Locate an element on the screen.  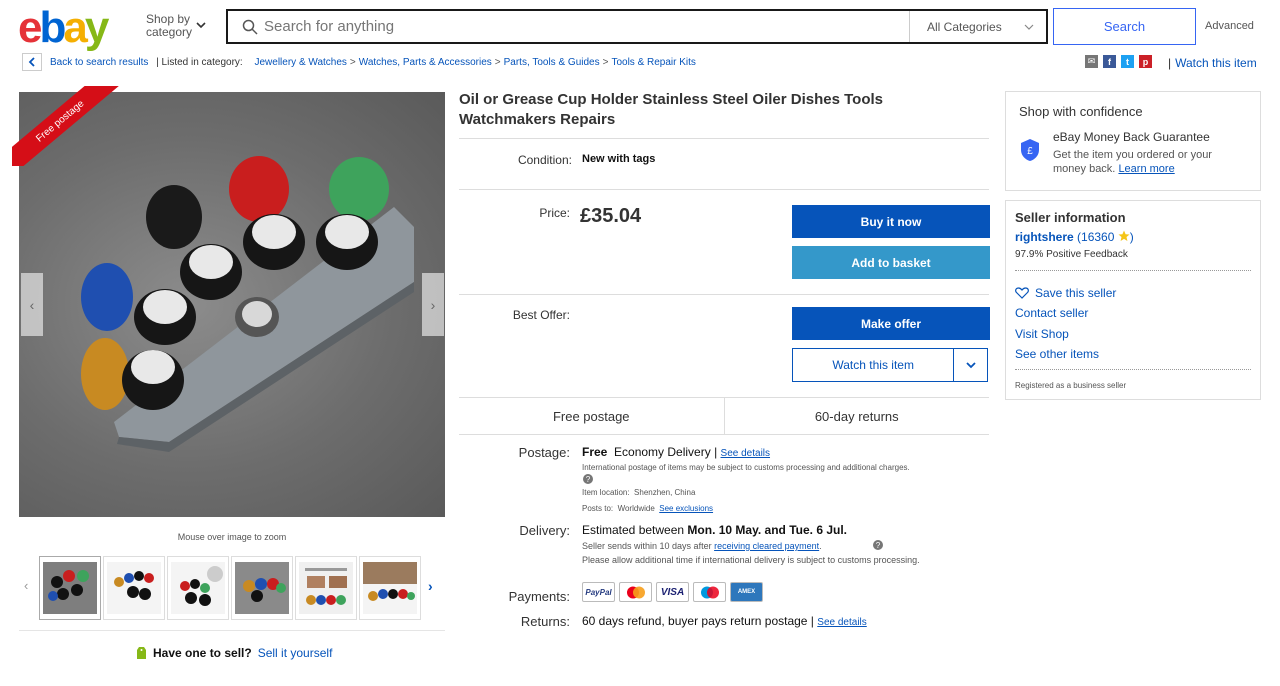
seller-name-link: rightshere is located at coordinates (1044, 237).